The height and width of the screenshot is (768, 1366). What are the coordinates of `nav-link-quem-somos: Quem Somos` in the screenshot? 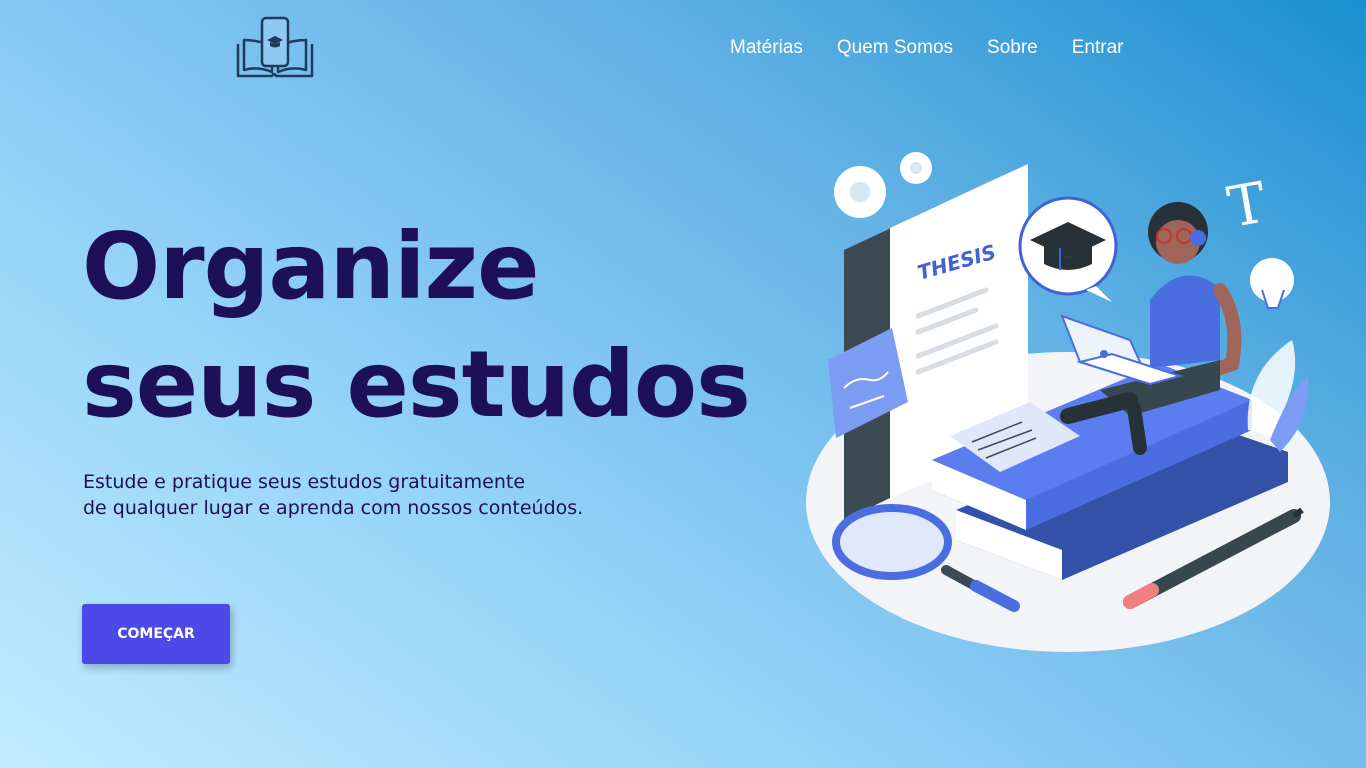 It's located at (895, 48).